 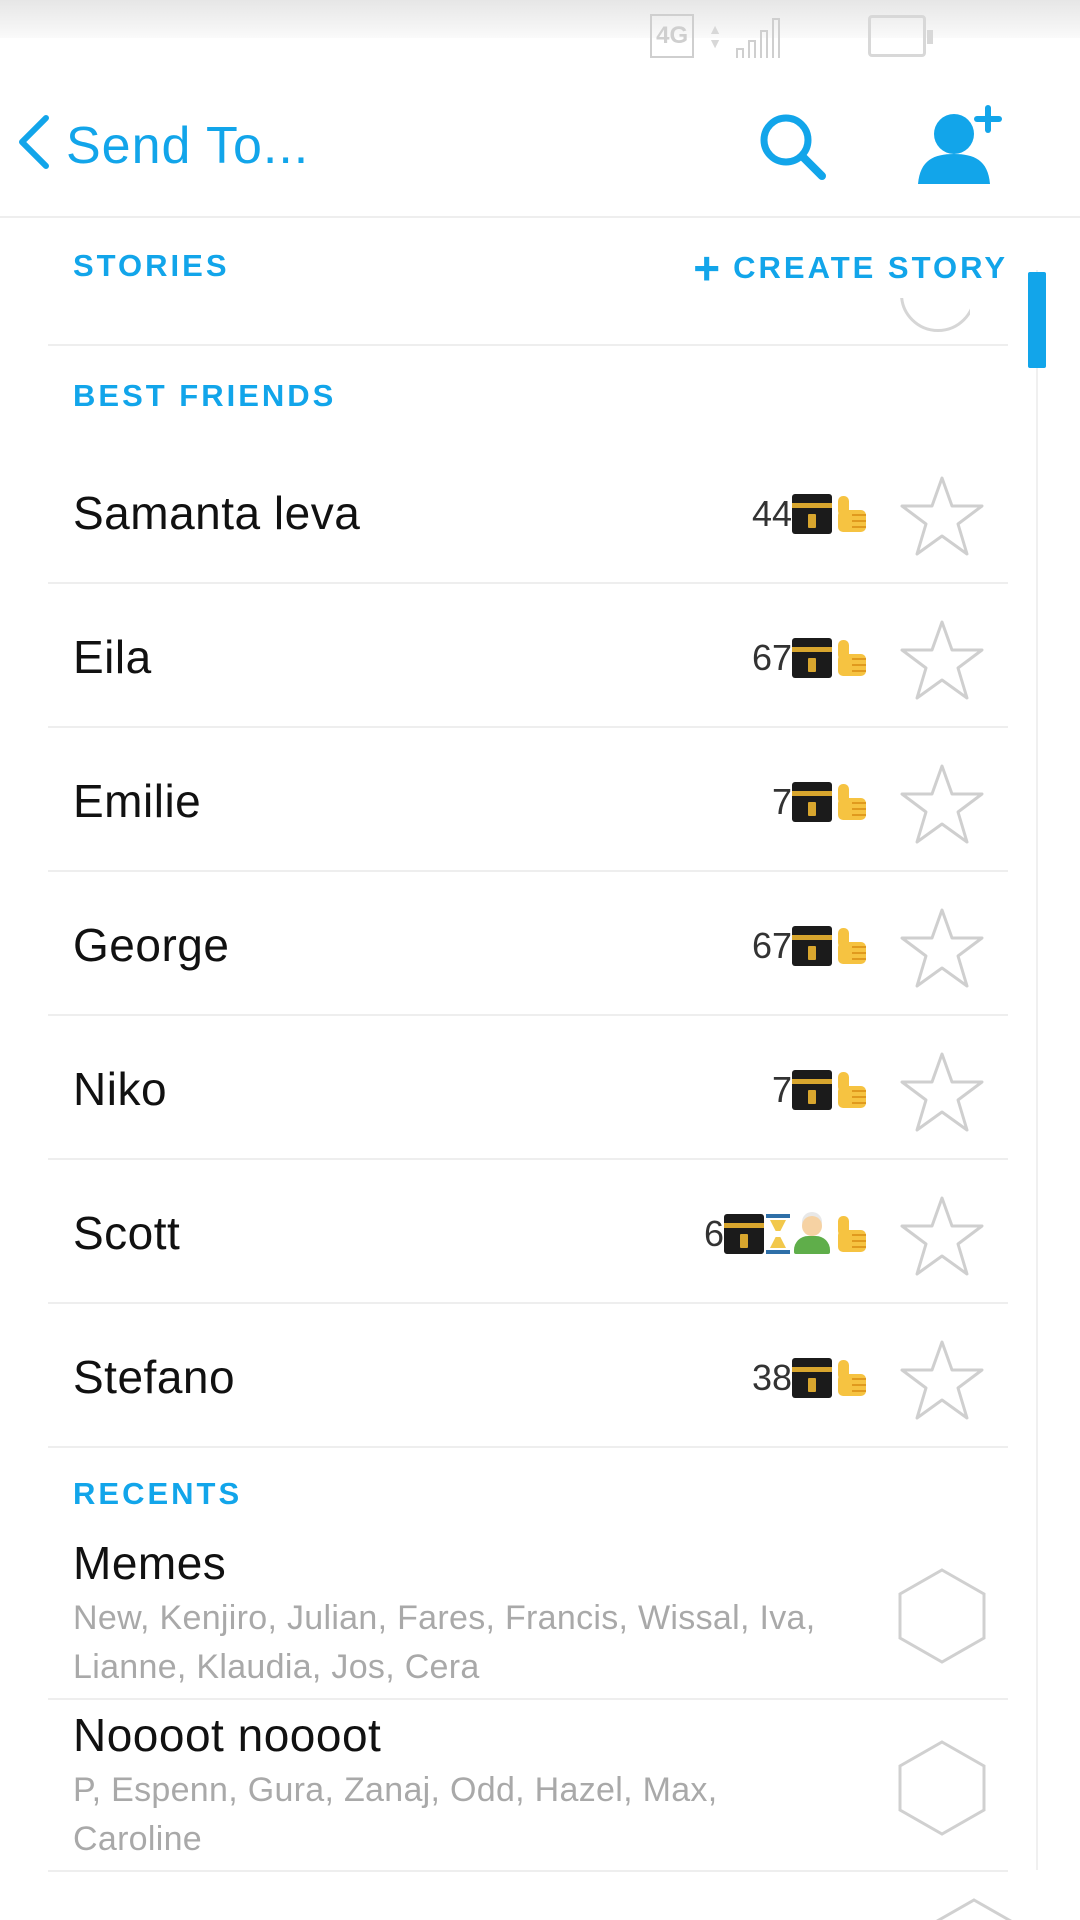 I want to click on friend-streak: 38, so click(x=810, y=1378).